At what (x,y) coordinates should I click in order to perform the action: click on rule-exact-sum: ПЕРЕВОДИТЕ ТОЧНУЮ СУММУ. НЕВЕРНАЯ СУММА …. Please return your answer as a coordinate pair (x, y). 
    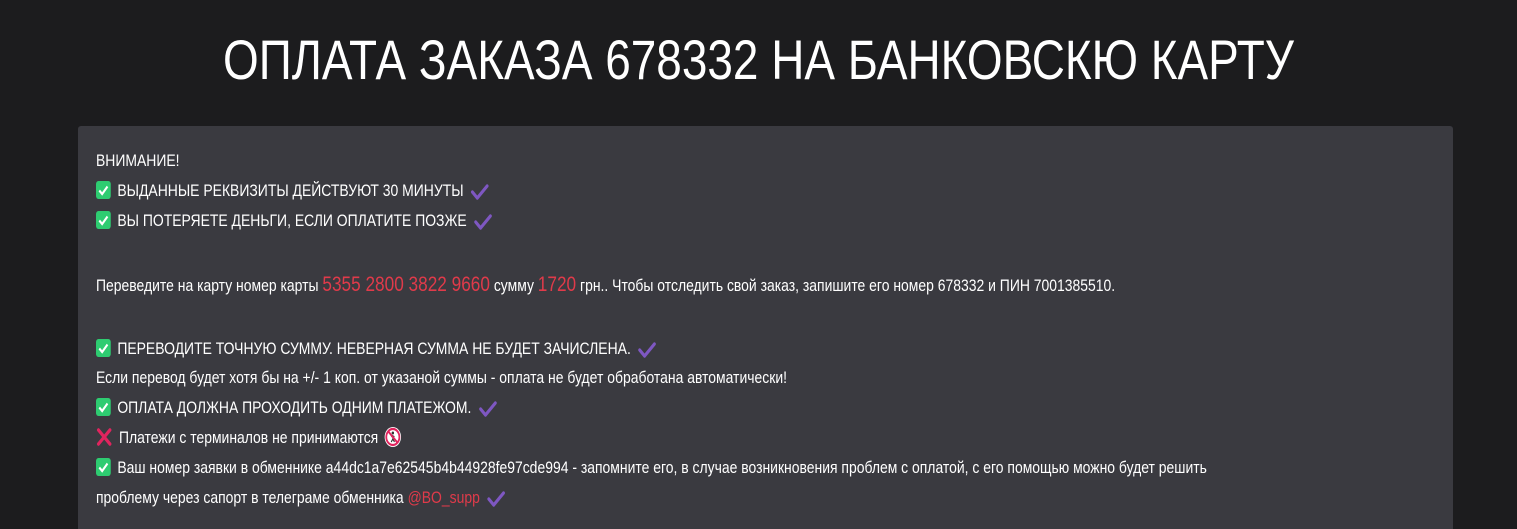
    Looking at the image, I should click on (376, 349).